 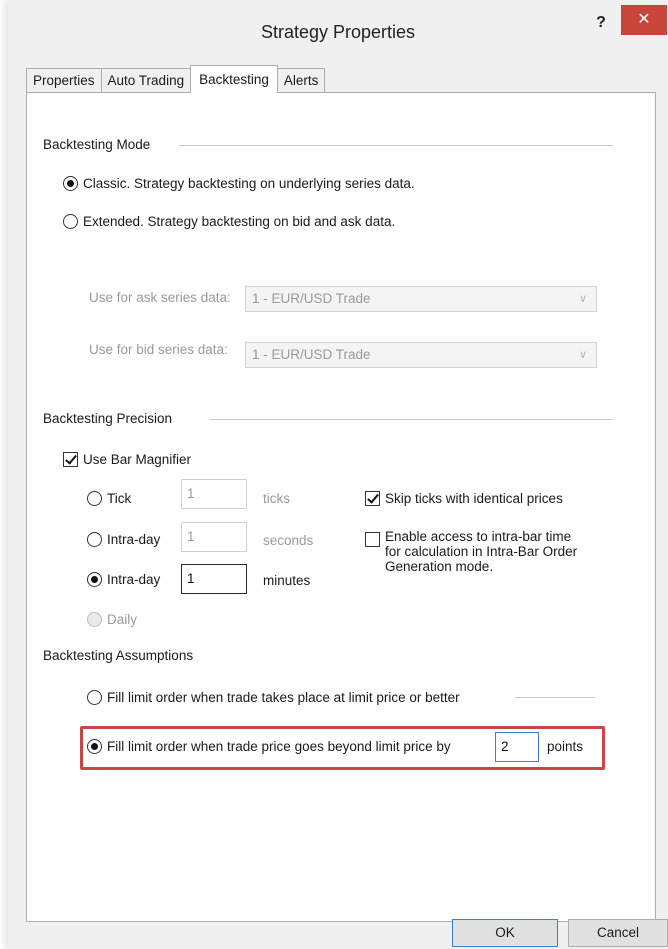 What do you see at coordinates (70, 459) in the screenshot?
I see `bar-magnifier-checkbox` at bounding box center [70, 459].